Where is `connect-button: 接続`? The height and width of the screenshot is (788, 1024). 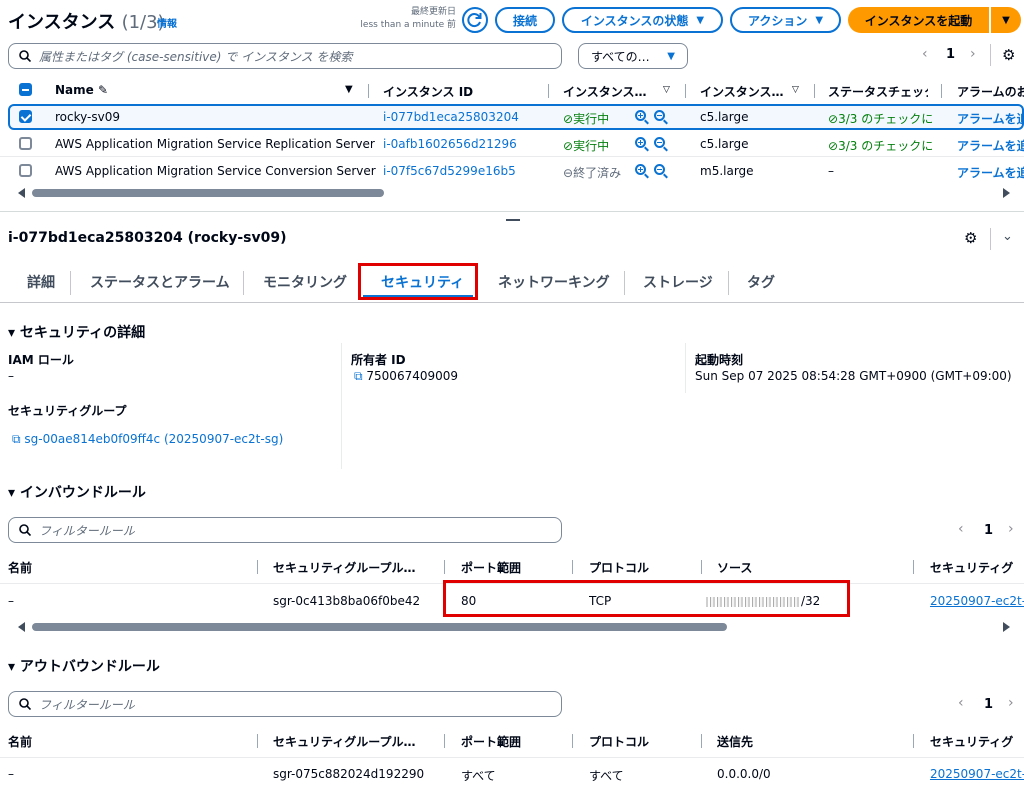
connect-button: 接続 is located at coordinates (525, 20).